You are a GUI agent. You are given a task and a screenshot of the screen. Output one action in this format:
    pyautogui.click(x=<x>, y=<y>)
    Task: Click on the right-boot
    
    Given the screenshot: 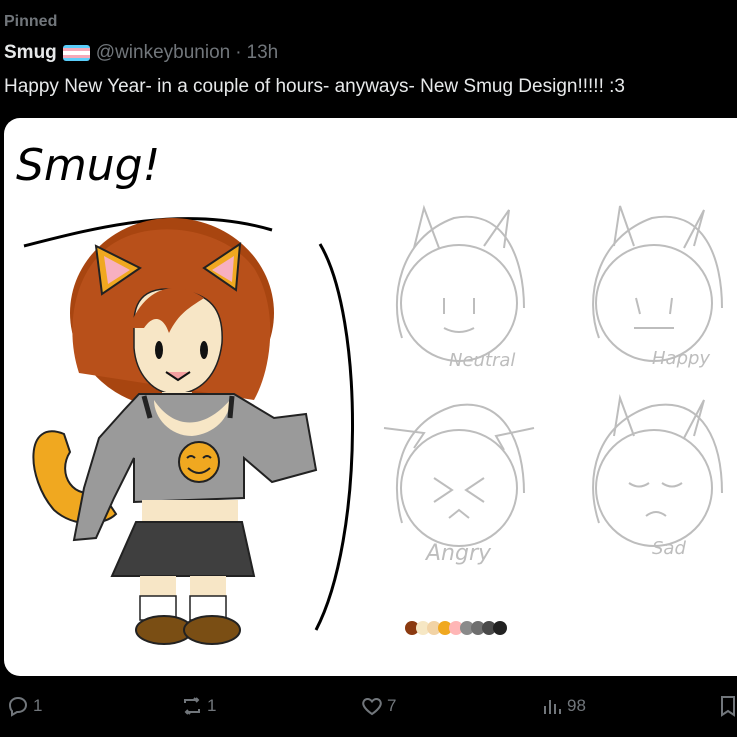 What is the action you would take?
    pyautogui.click(x=212, y=630)
    